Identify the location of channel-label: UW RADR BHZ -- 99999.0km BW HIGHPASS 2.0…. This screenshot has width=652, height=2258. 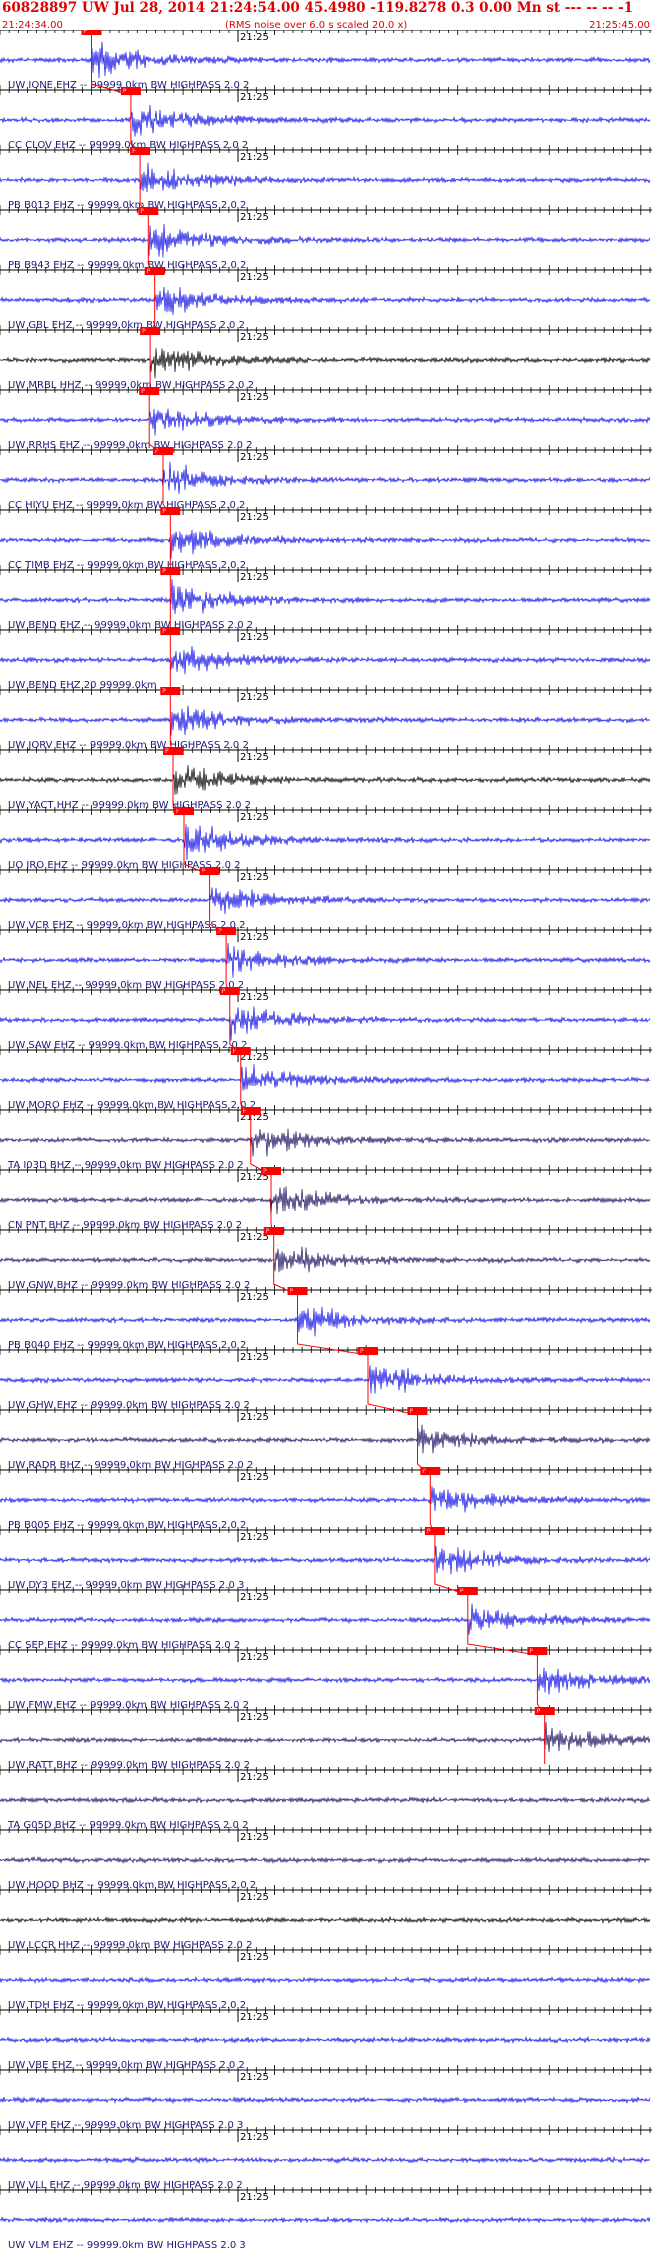
(130, 1465).